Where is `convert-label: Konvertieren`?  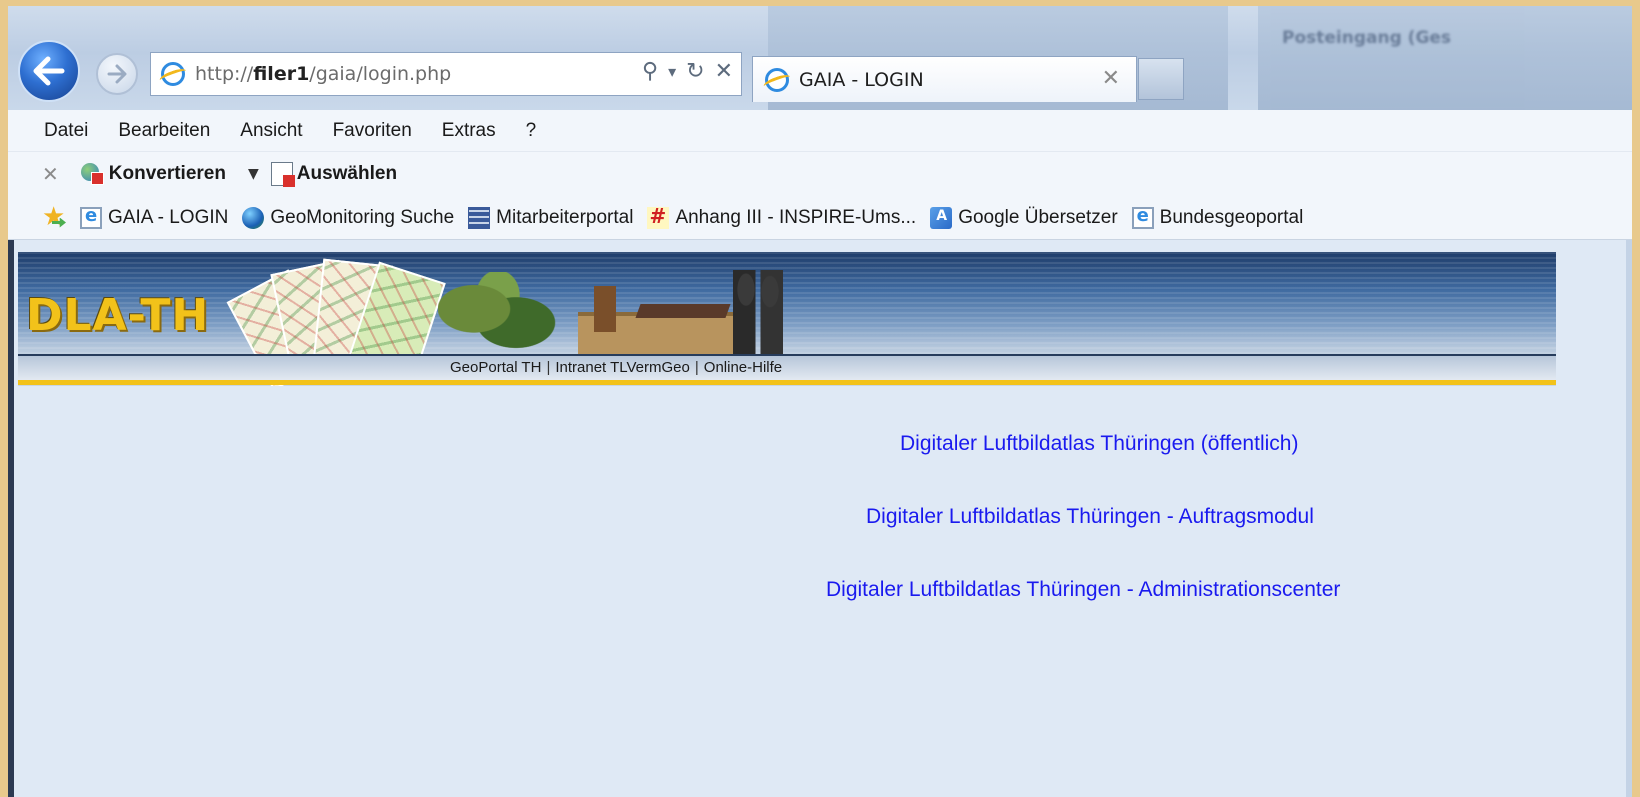 convert-label: Konvertieren is located at coordinates (167, 173).